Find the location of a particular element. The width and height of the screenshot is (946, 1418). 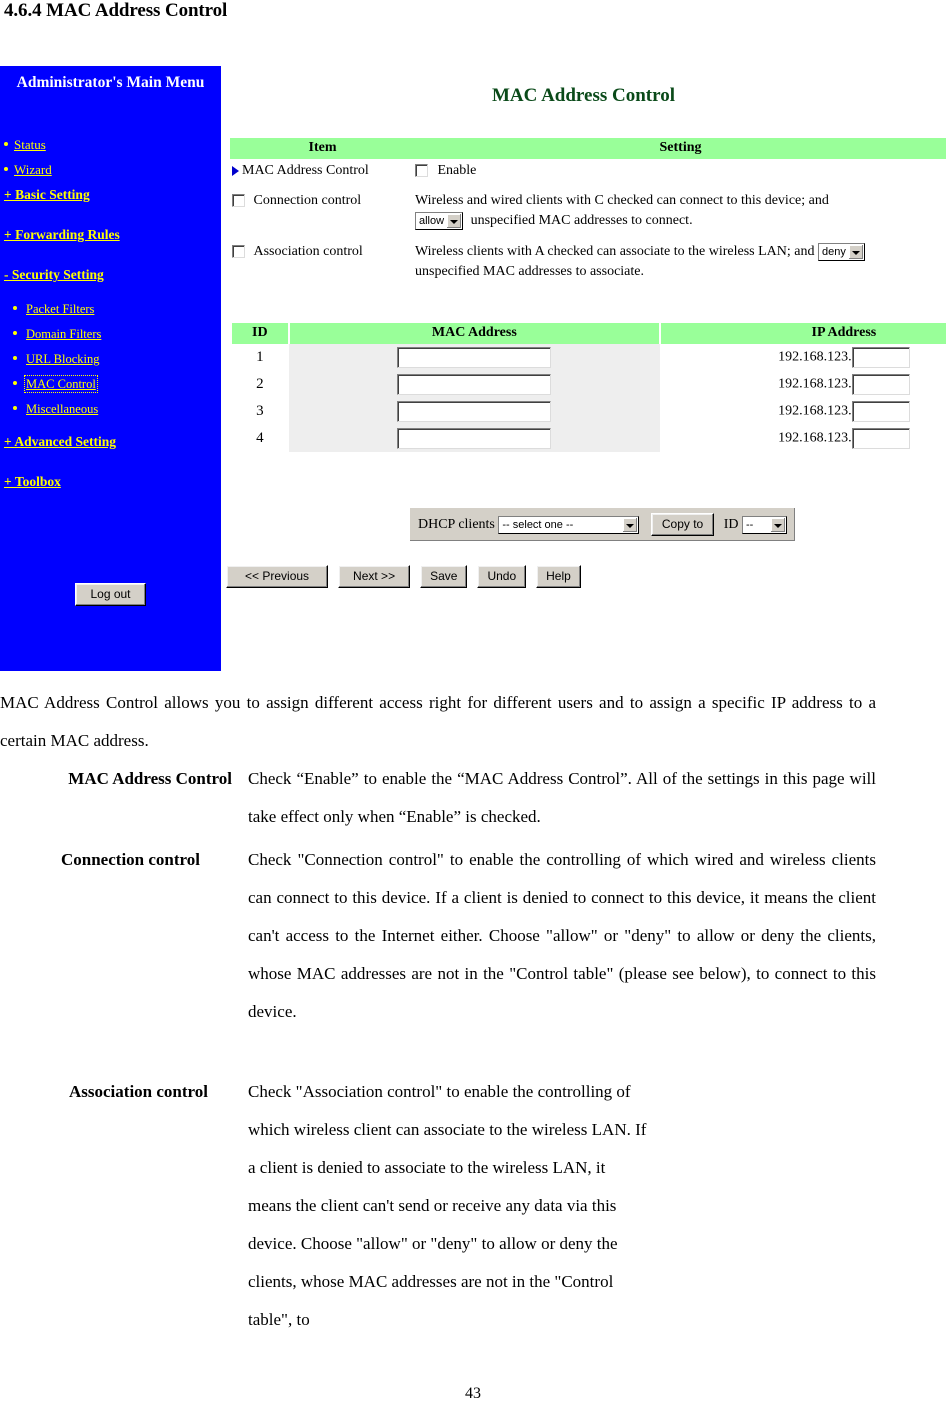

table-row: 3 192.168.123. is located at coordinates (588, 411).